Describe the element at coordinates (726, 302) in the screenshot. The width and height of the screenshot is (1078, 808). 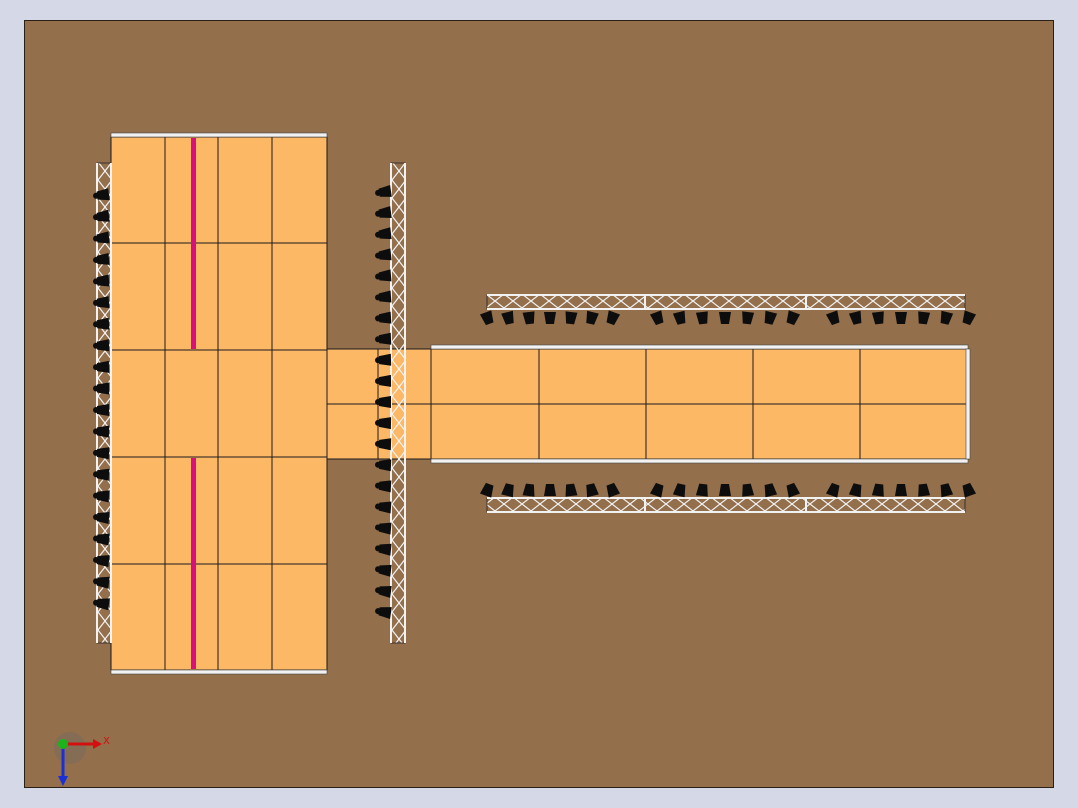
I see `truss-runway-top` at that location.